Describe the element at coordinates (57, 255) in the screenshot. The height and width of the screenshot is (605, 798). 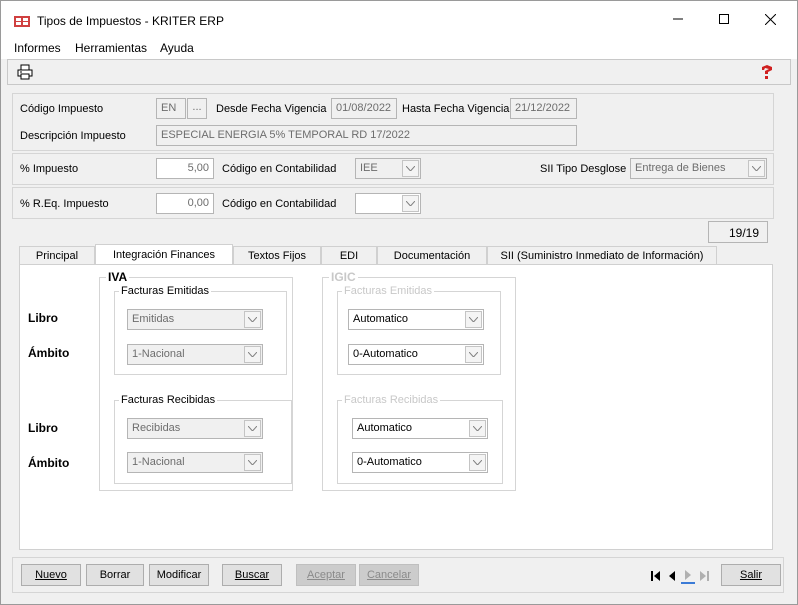
I see `tab-principal: Principal` at that location.